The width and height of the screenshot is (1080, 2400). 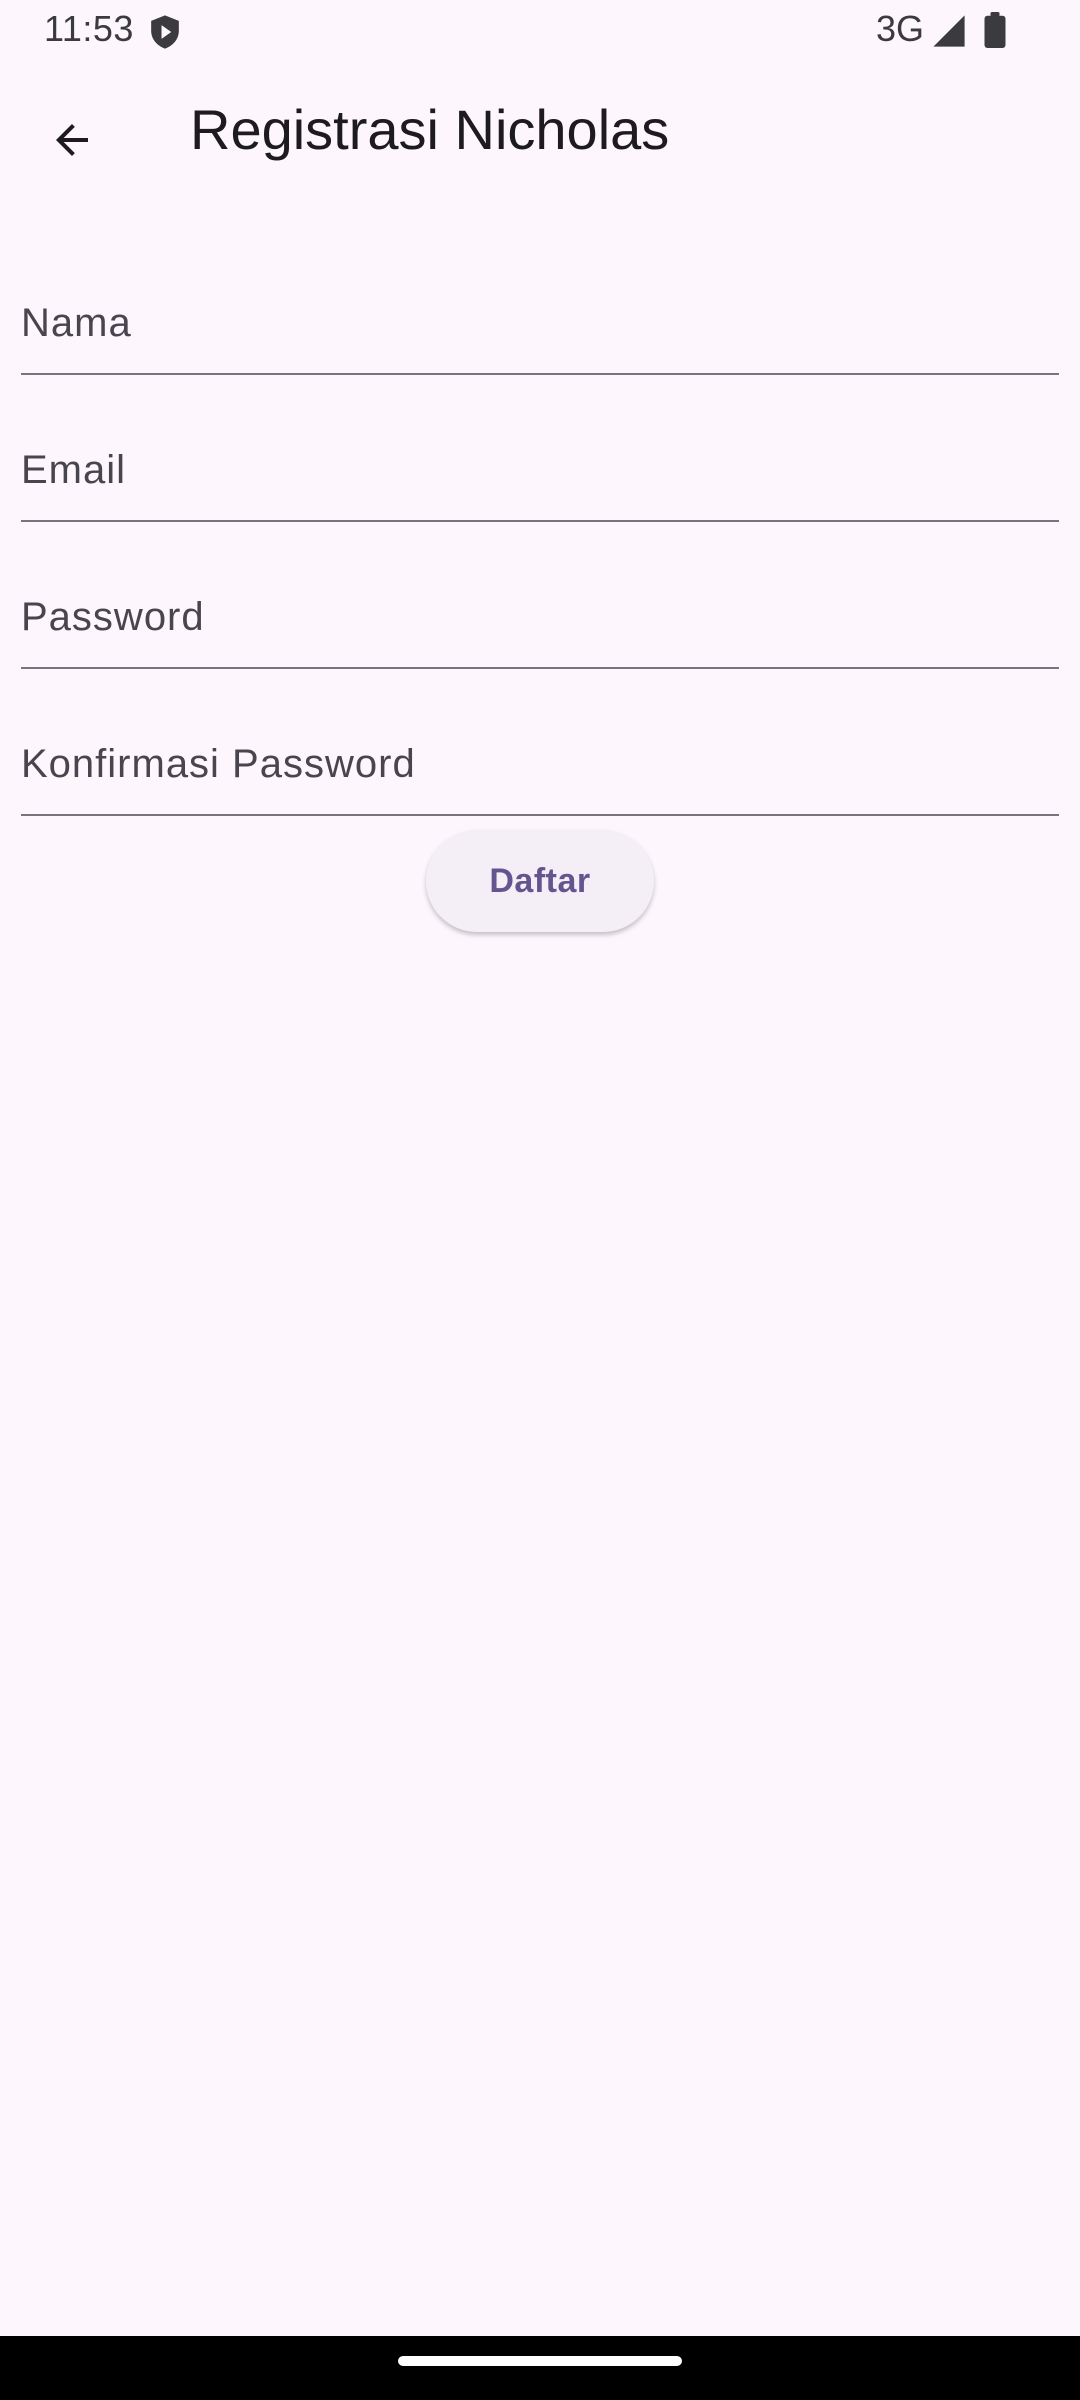 What do you see at coordinates (540, 668) in the screenshot?
I see `password-field-underline` at bounding box center [540, 668].